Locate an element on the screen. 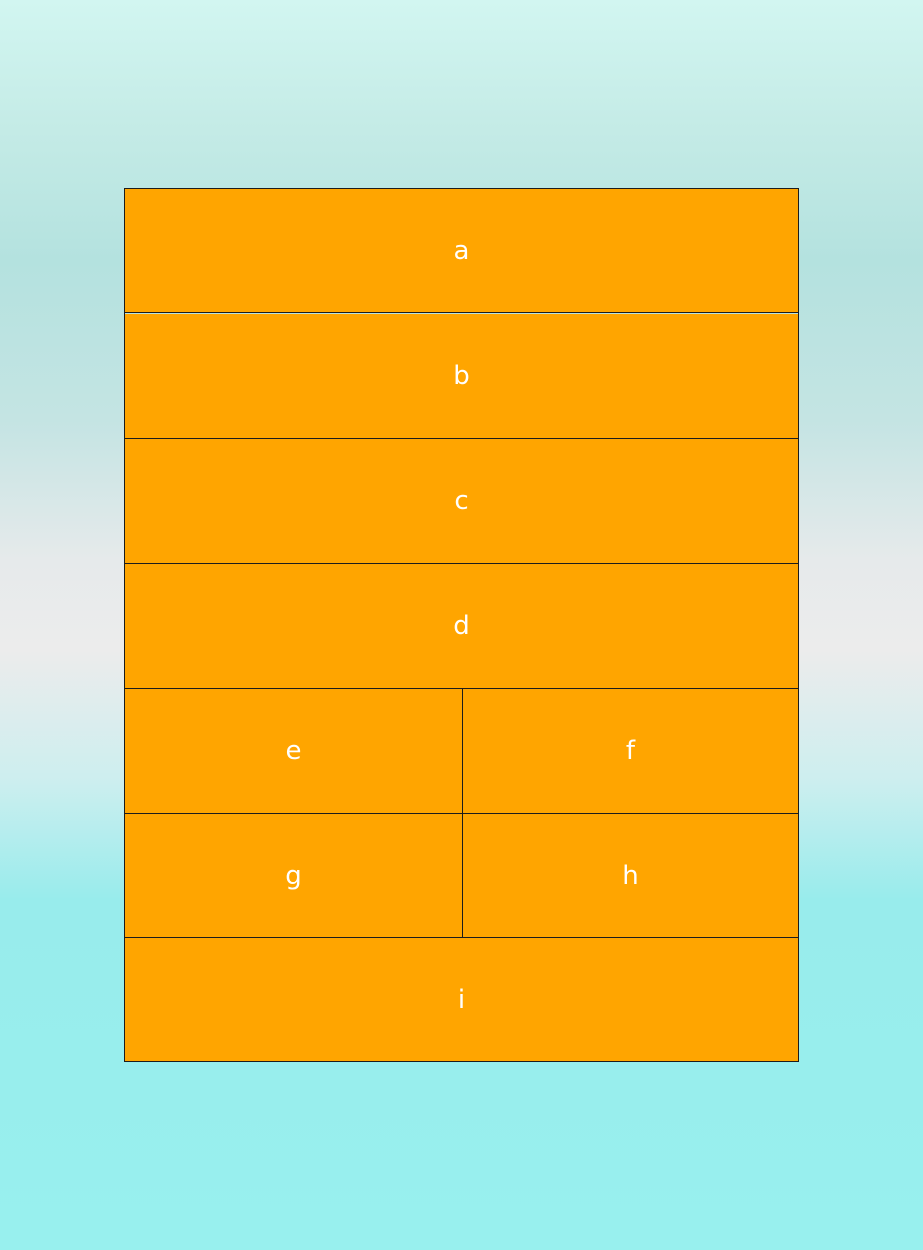 The height and width of the screenshot is (1250, 923). cell-g-label: g is located at coordinates (293, 875).